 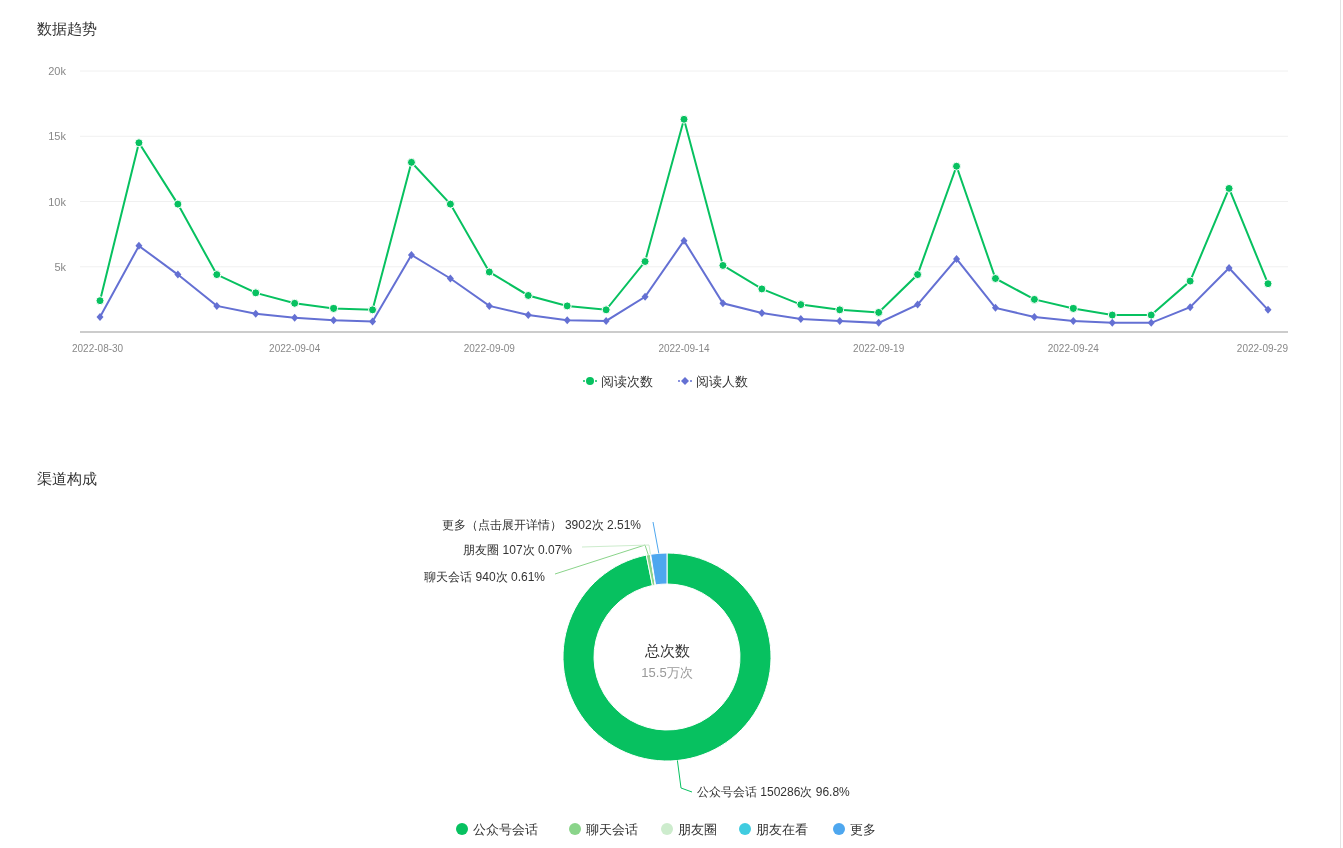 I want to click on legend-label: 聊天会话, so click(x=612, y=829).